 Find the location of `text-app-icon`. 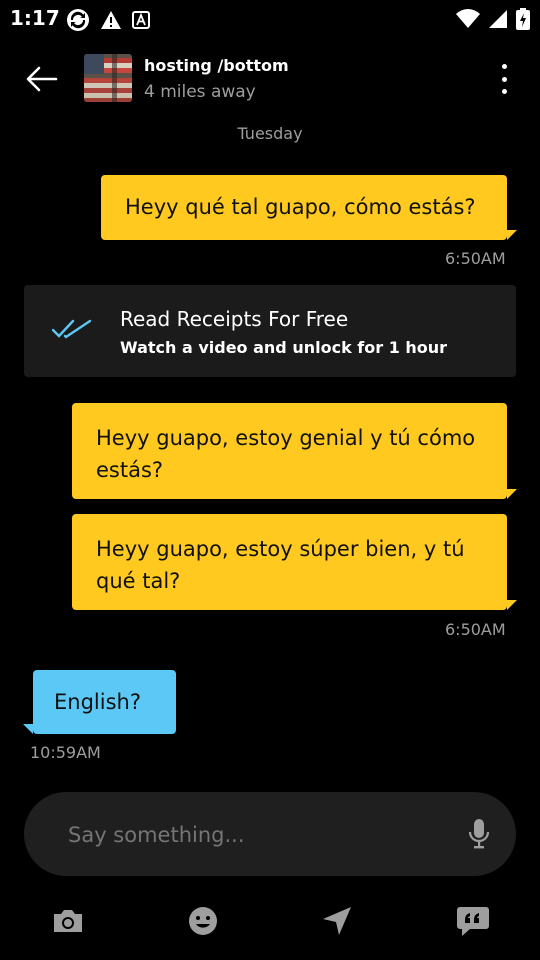

text-app-icon is located at coordinates (141, 22).